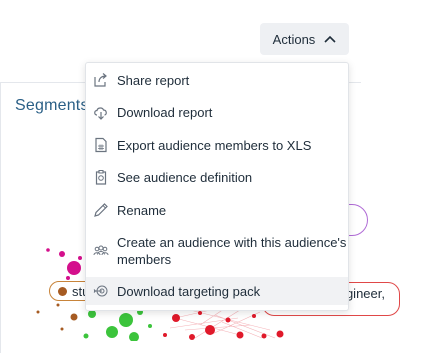 Image resolution: width=428 pixels, height=353 pixels. I want to click on node-color-dot, so click(62, 291).